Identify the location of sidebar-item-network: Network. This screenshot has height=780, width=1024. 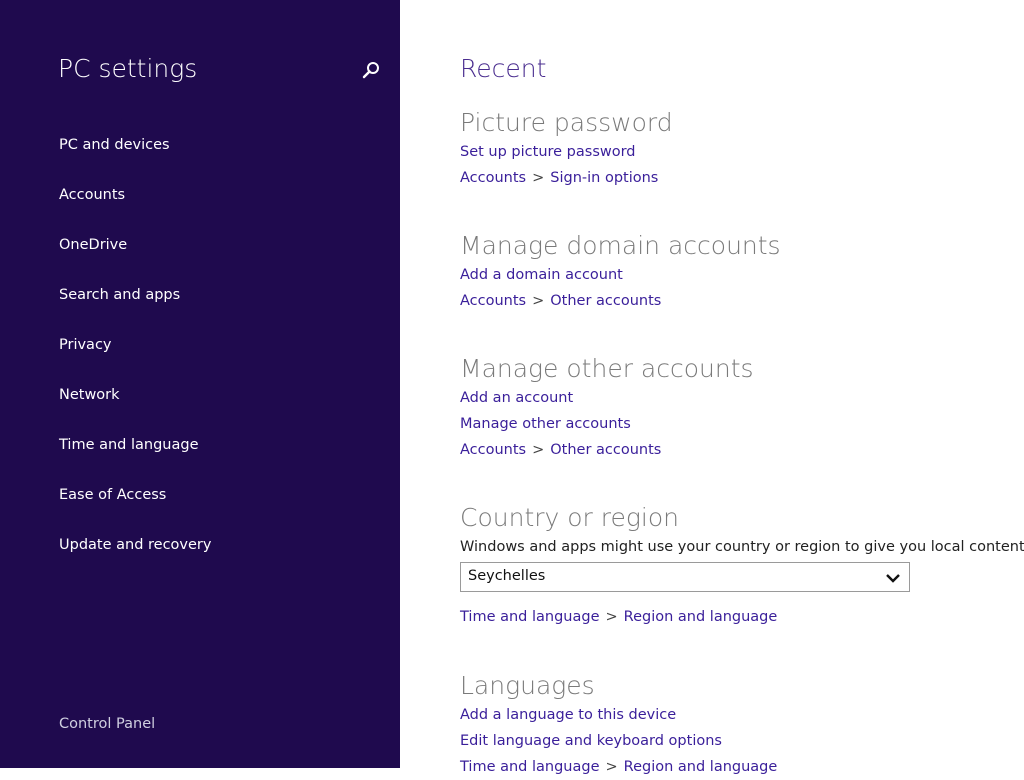
(135, 408).